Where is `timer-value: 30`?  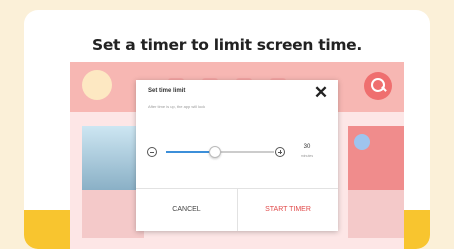
timer-value: 30 is located at coordinates (307, 147).